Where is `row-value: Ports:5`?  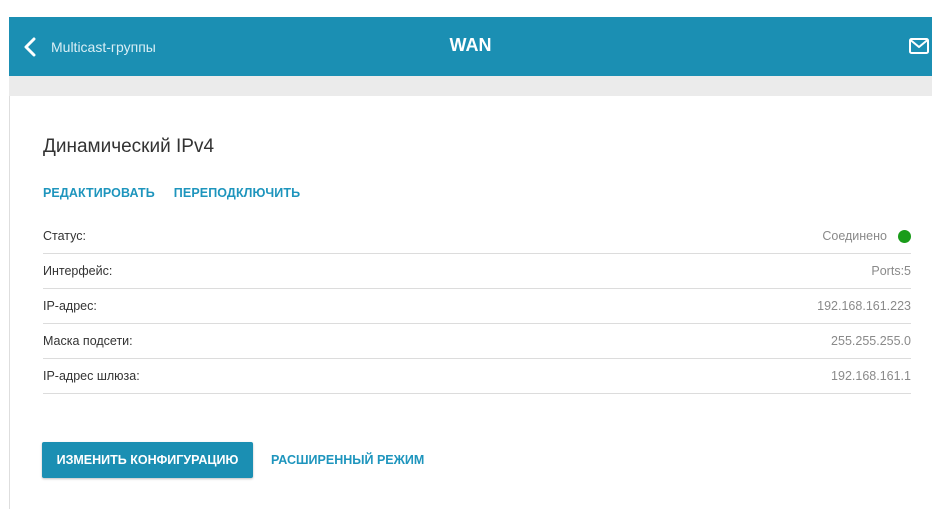
row-value: Ports:5 is located at coordinates (891, 271).